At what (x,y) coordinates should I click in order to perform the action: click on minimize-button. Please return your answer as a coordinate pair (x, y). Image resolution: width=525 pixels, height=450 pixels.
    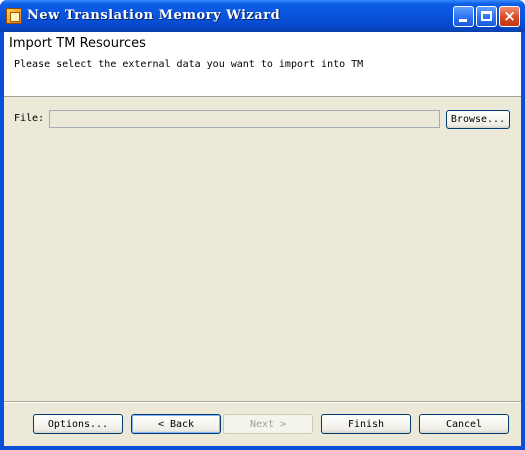
    Looking at the image, I should click on (463, 16).